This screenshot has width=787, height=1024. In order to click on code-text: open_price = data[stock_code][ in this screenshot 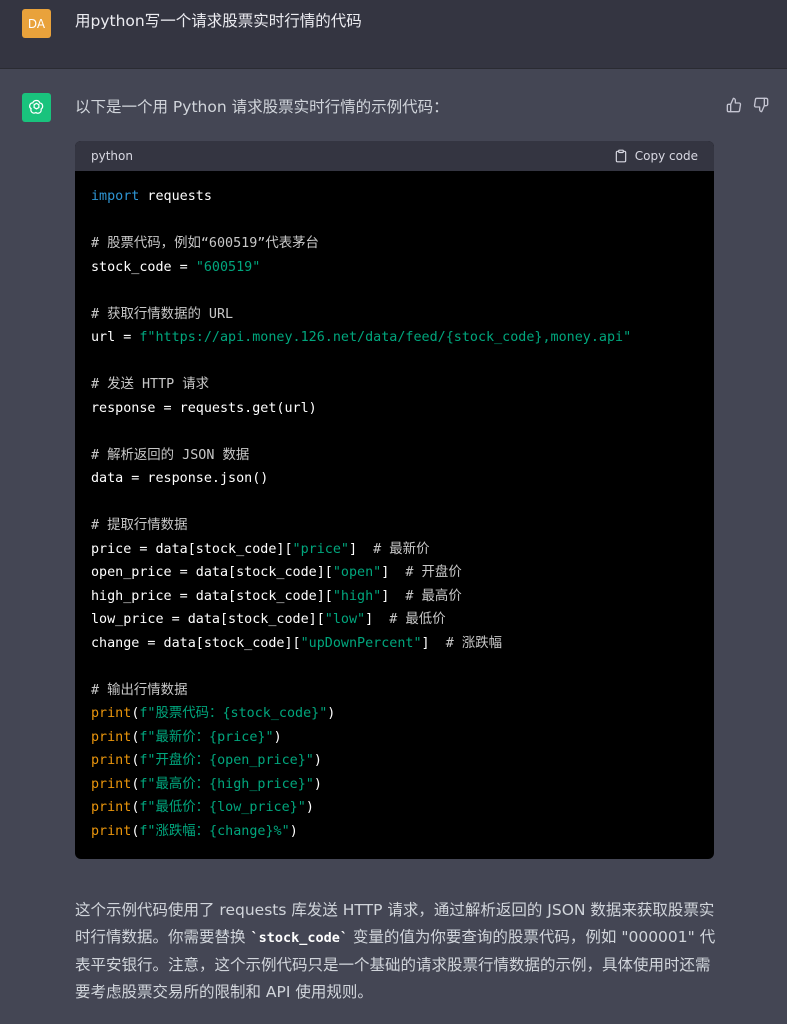, I will do `click(212, 572)`.